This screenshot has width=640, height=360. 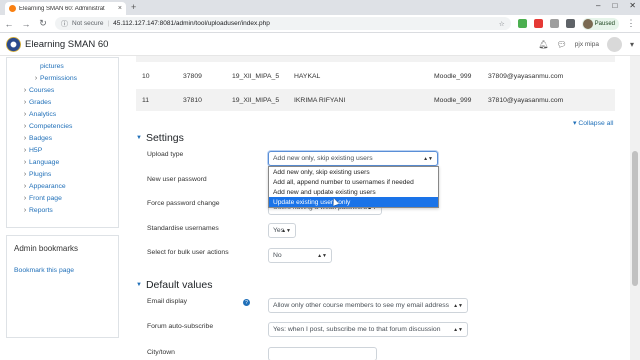 I want to click on back-icon: ←, so click(x=9, y=24).